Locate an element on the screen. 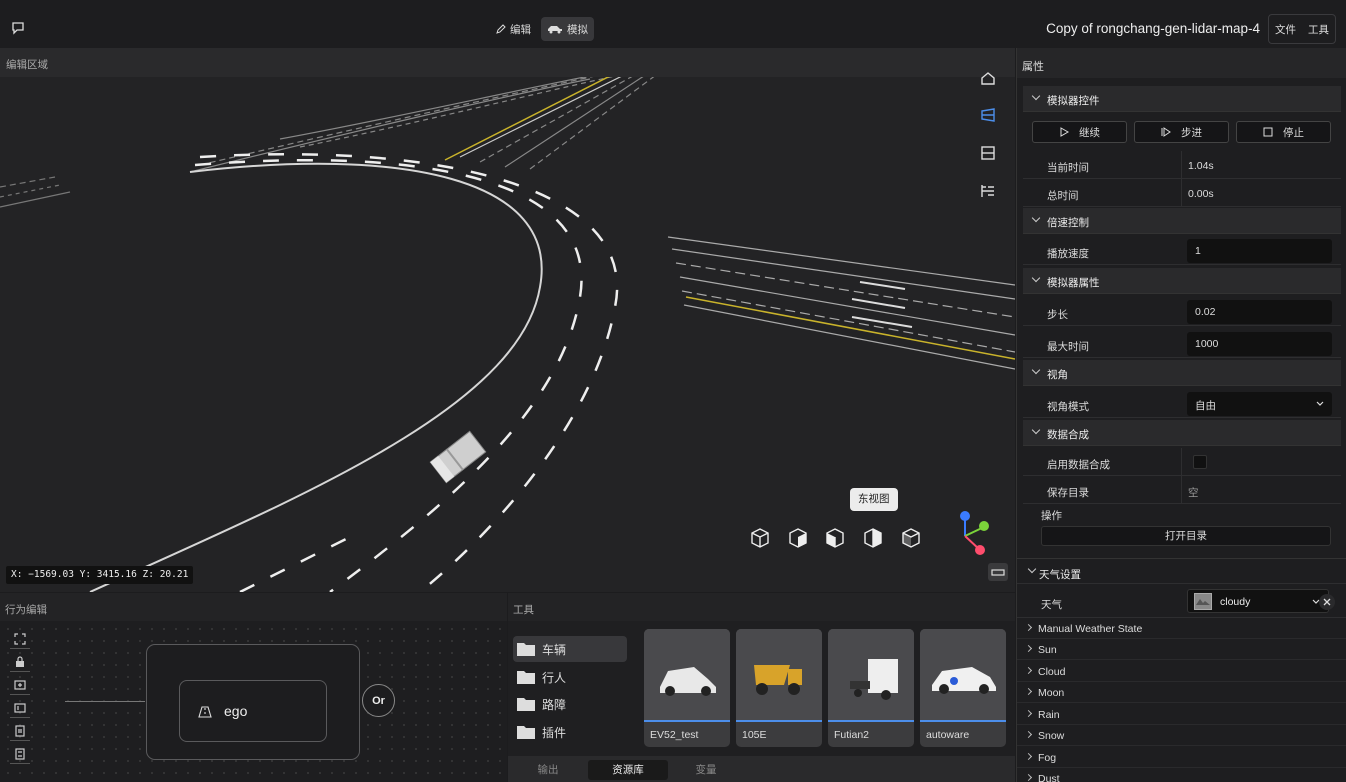 Image resolution: width=1346 pixels, height=782 pixels. comment-icon is located at coordinates (18, 28).